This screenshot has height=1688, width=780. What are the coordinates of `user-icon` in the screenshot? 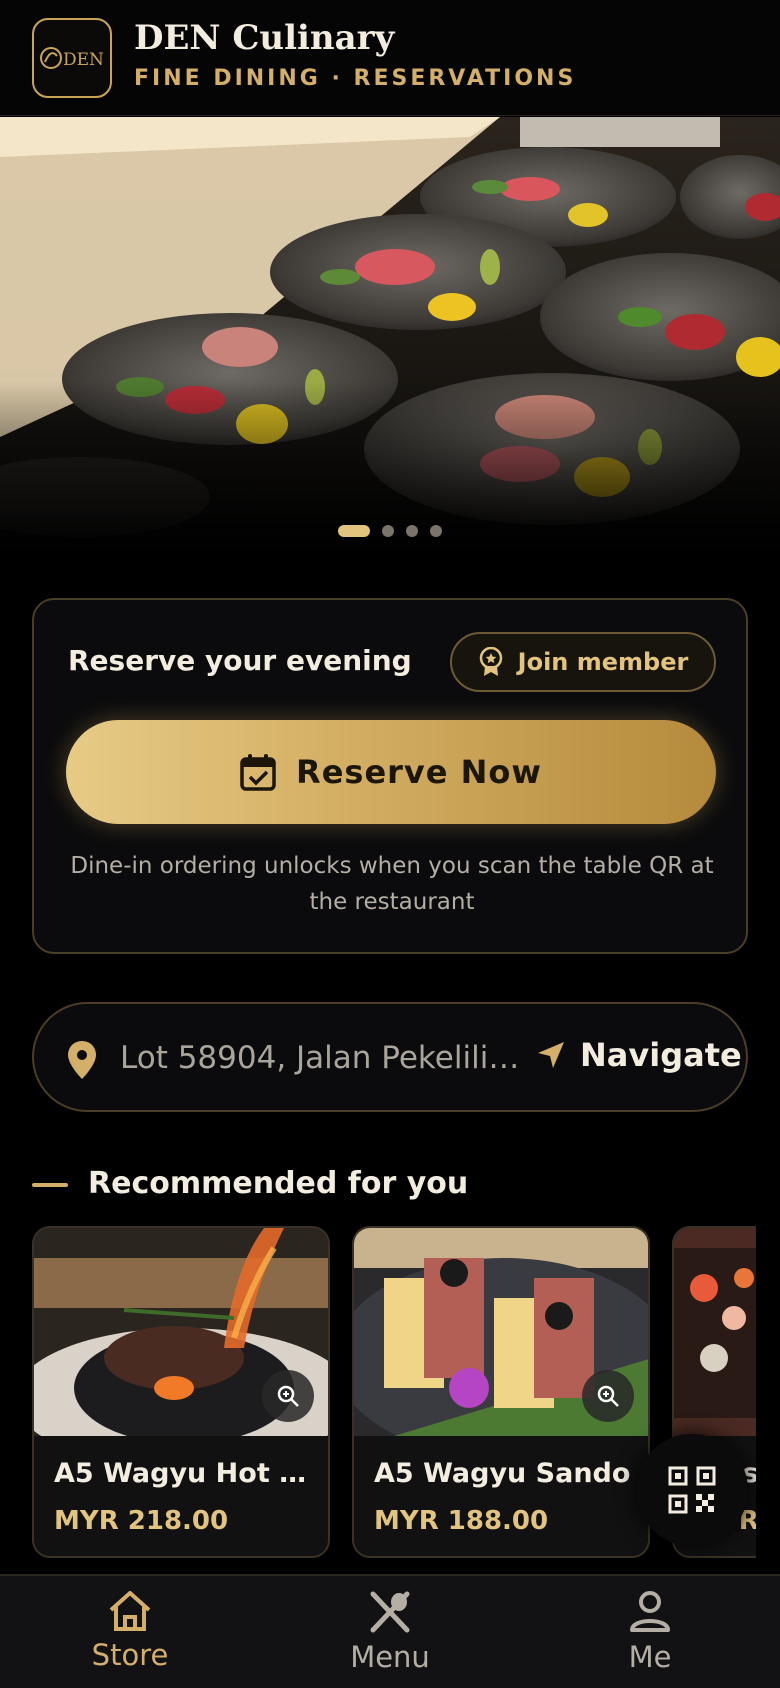 It's located at (650, 1611).